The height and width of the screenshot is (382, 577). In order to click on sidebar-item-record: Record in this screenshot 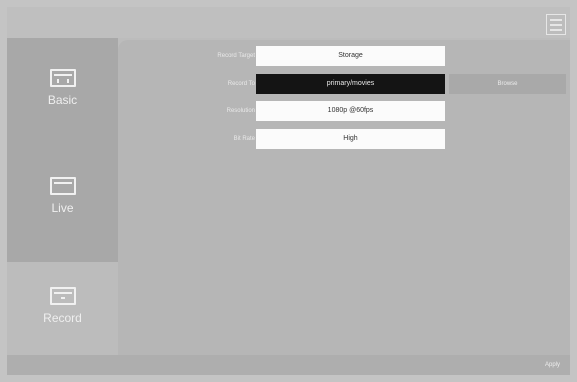, I will do `click(62, 306)`.